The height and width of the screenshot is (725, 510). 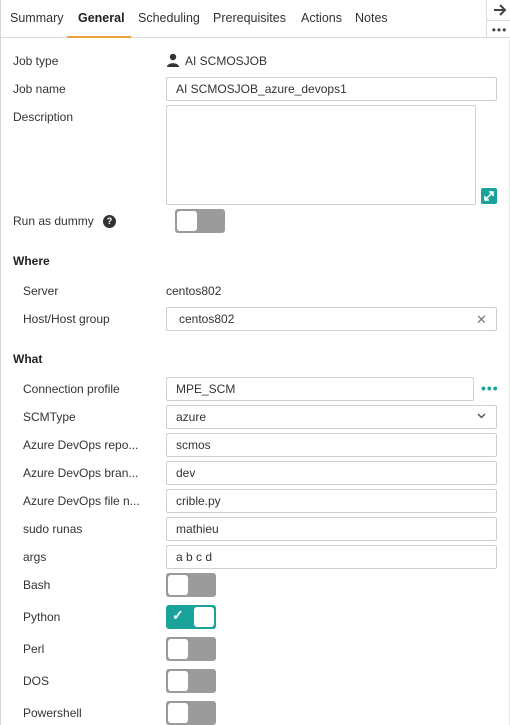 What do you see at coordinates (71, 389) in the screenshot?
I see `connection-profile-label: Connection profile` at bounding box center [71, 389].